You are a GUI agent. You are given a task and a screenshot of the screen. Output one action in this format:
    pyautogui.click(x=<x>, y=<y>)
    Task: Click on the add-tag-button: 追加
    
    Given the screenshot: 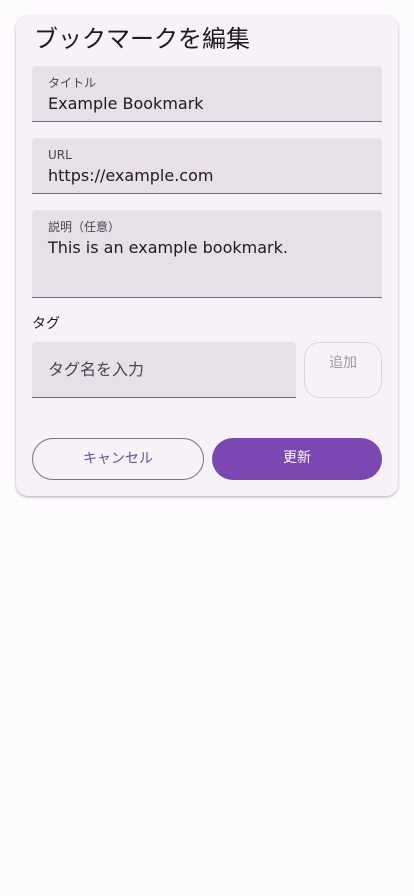 What is the action you would take?
    pyautogui.click(x=343, y=370)
    